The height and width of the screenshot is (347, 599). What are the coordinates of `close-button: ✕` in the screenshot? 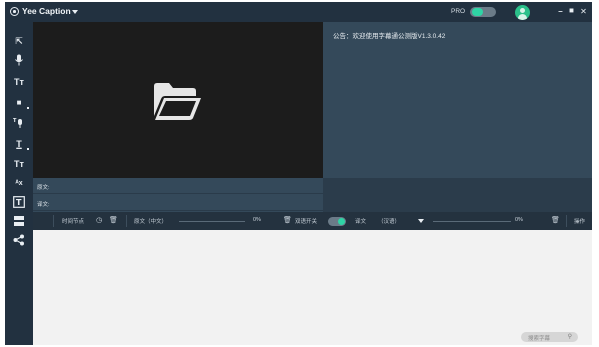 It's located at (583, 11).